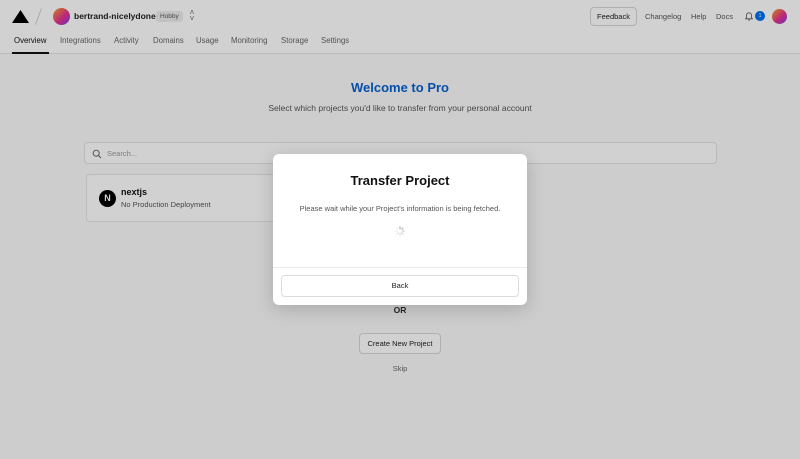 The width and height of the screenshot is (800, 459). I want to click on loading-spinner-icon, so click(400, 231).